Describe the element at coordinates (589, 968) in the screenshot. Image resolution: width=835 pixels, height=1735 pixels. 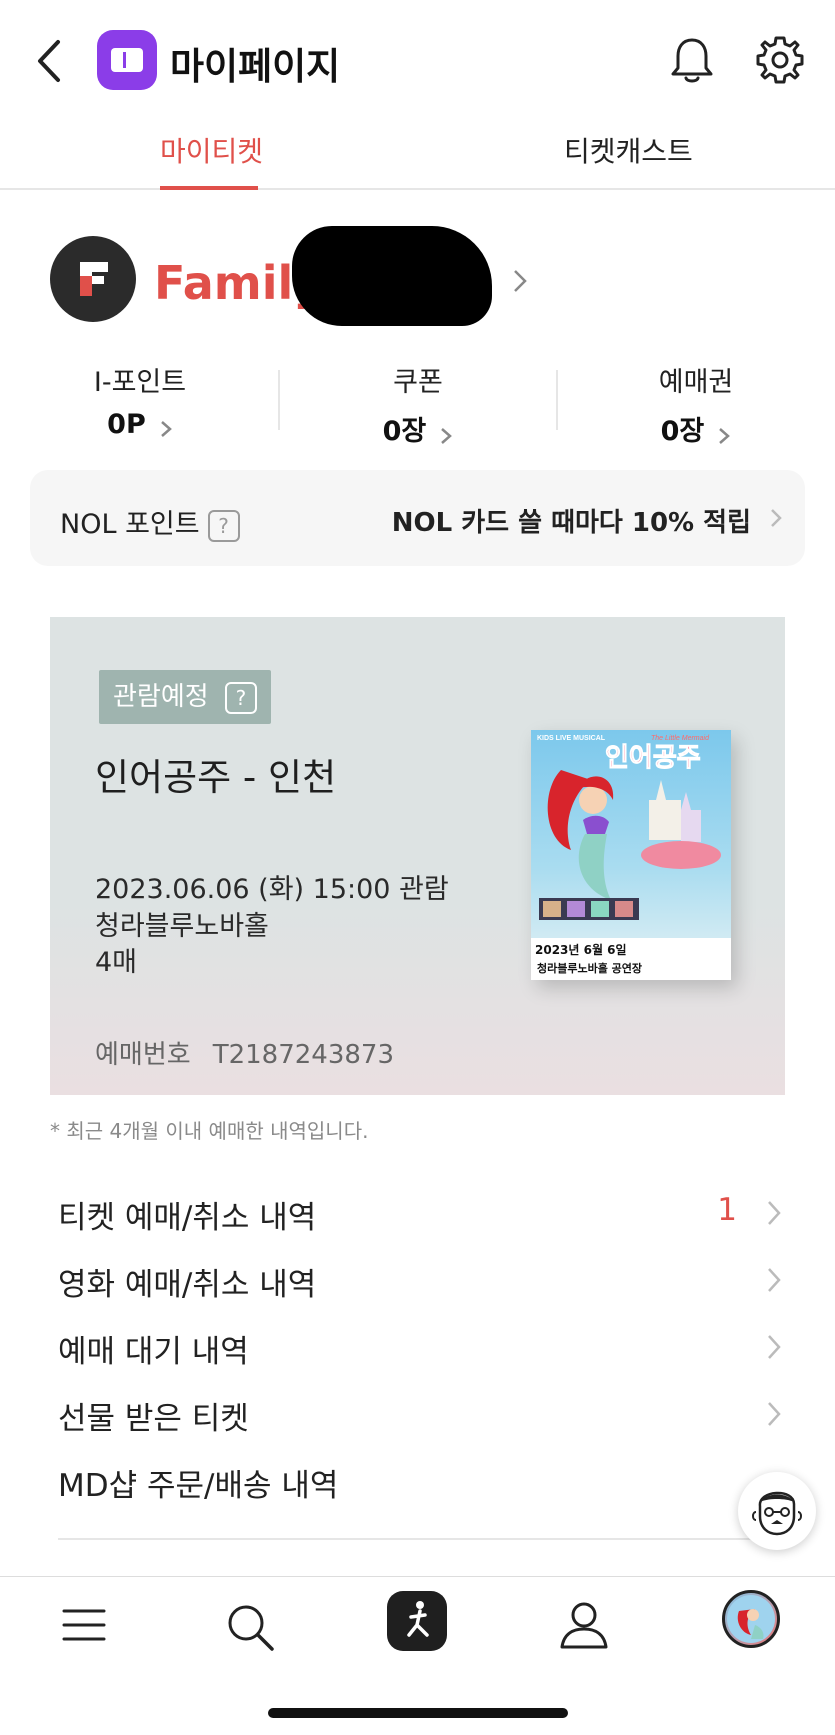
I see `poster-venue: 청라블루노바홀 공연장` at that location.